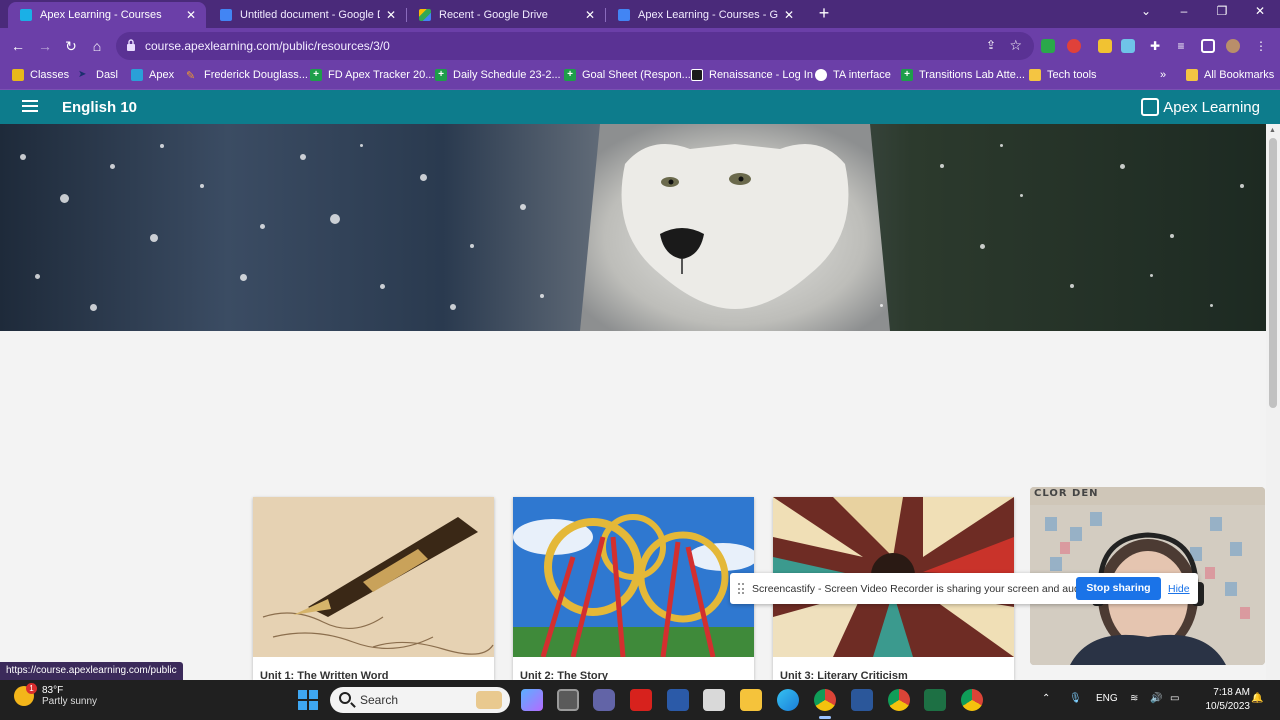 This screenshot has height=720, width=1280. What do you see at coordinates (18, 75) in the screenshot?
I see `classroom-icon` at bounding box center [18, 75].